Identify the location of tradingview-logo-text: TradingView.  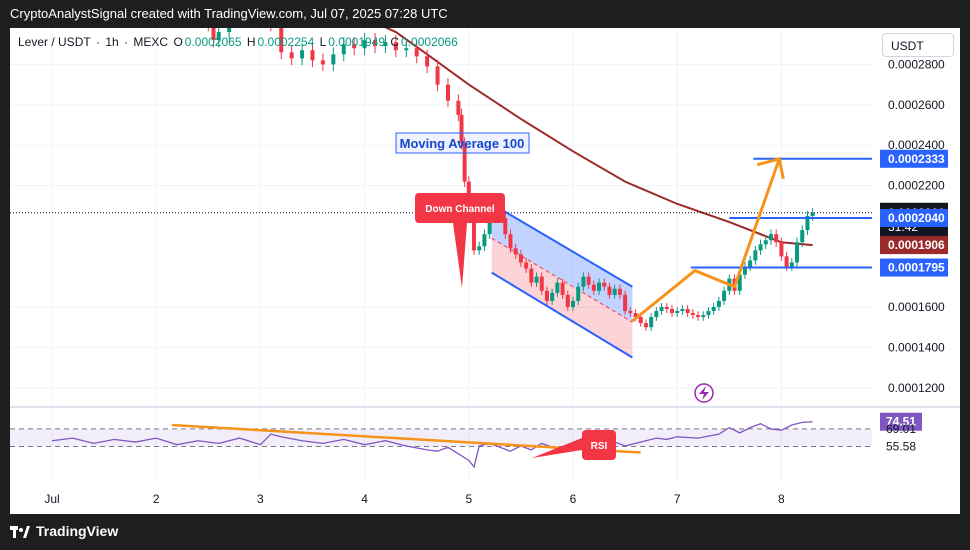
(77, 531).